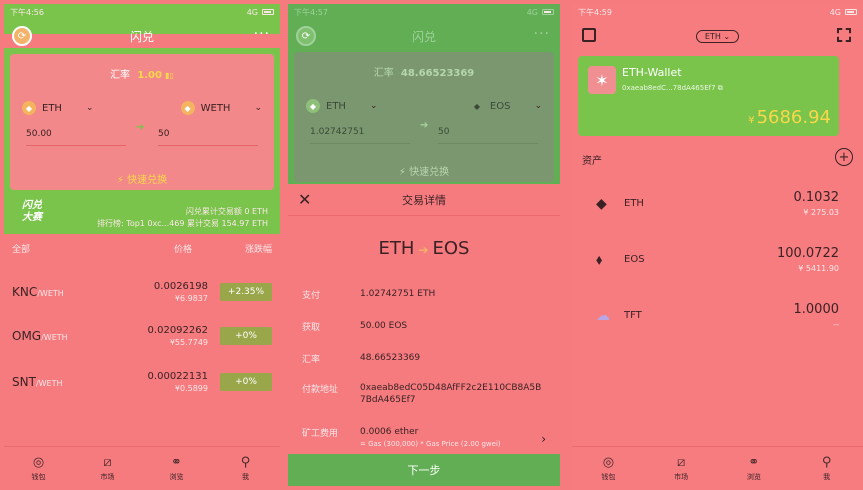 The height and width of the screenshot is (490, 863). What do you see at coordinates (252, 12) in the screenshot?
I see `status-signal: 4G` at bounding box center [252, 12].